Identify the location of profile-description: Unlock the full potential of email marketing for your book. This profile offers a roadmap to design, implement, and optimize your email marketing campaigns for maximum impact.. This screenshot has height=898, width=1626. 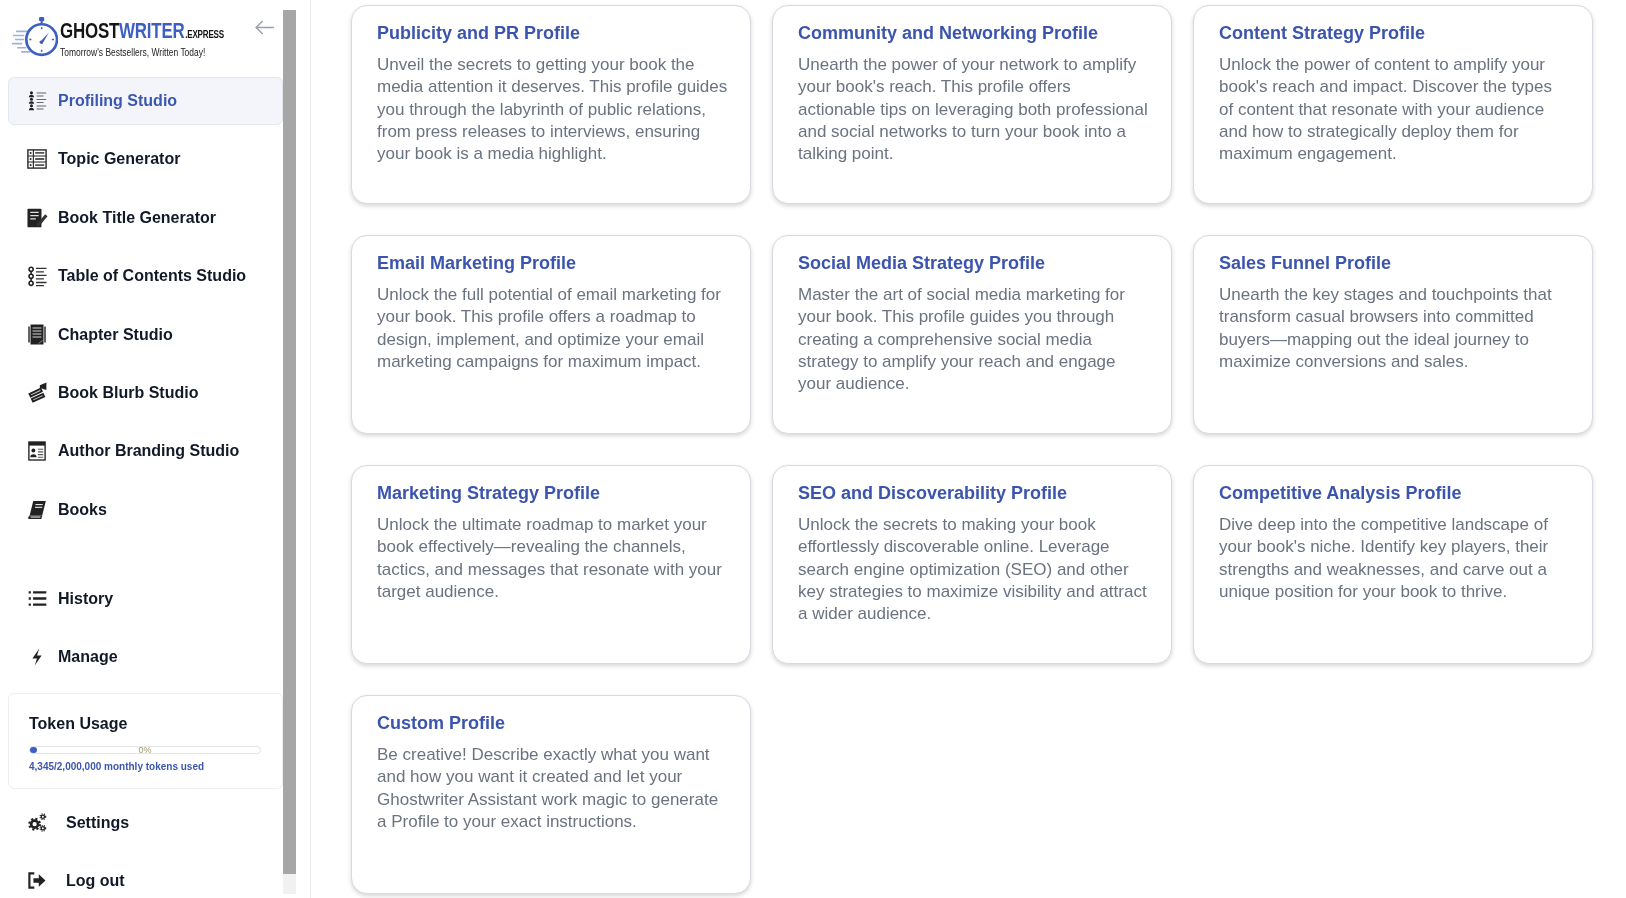
(549, 328).